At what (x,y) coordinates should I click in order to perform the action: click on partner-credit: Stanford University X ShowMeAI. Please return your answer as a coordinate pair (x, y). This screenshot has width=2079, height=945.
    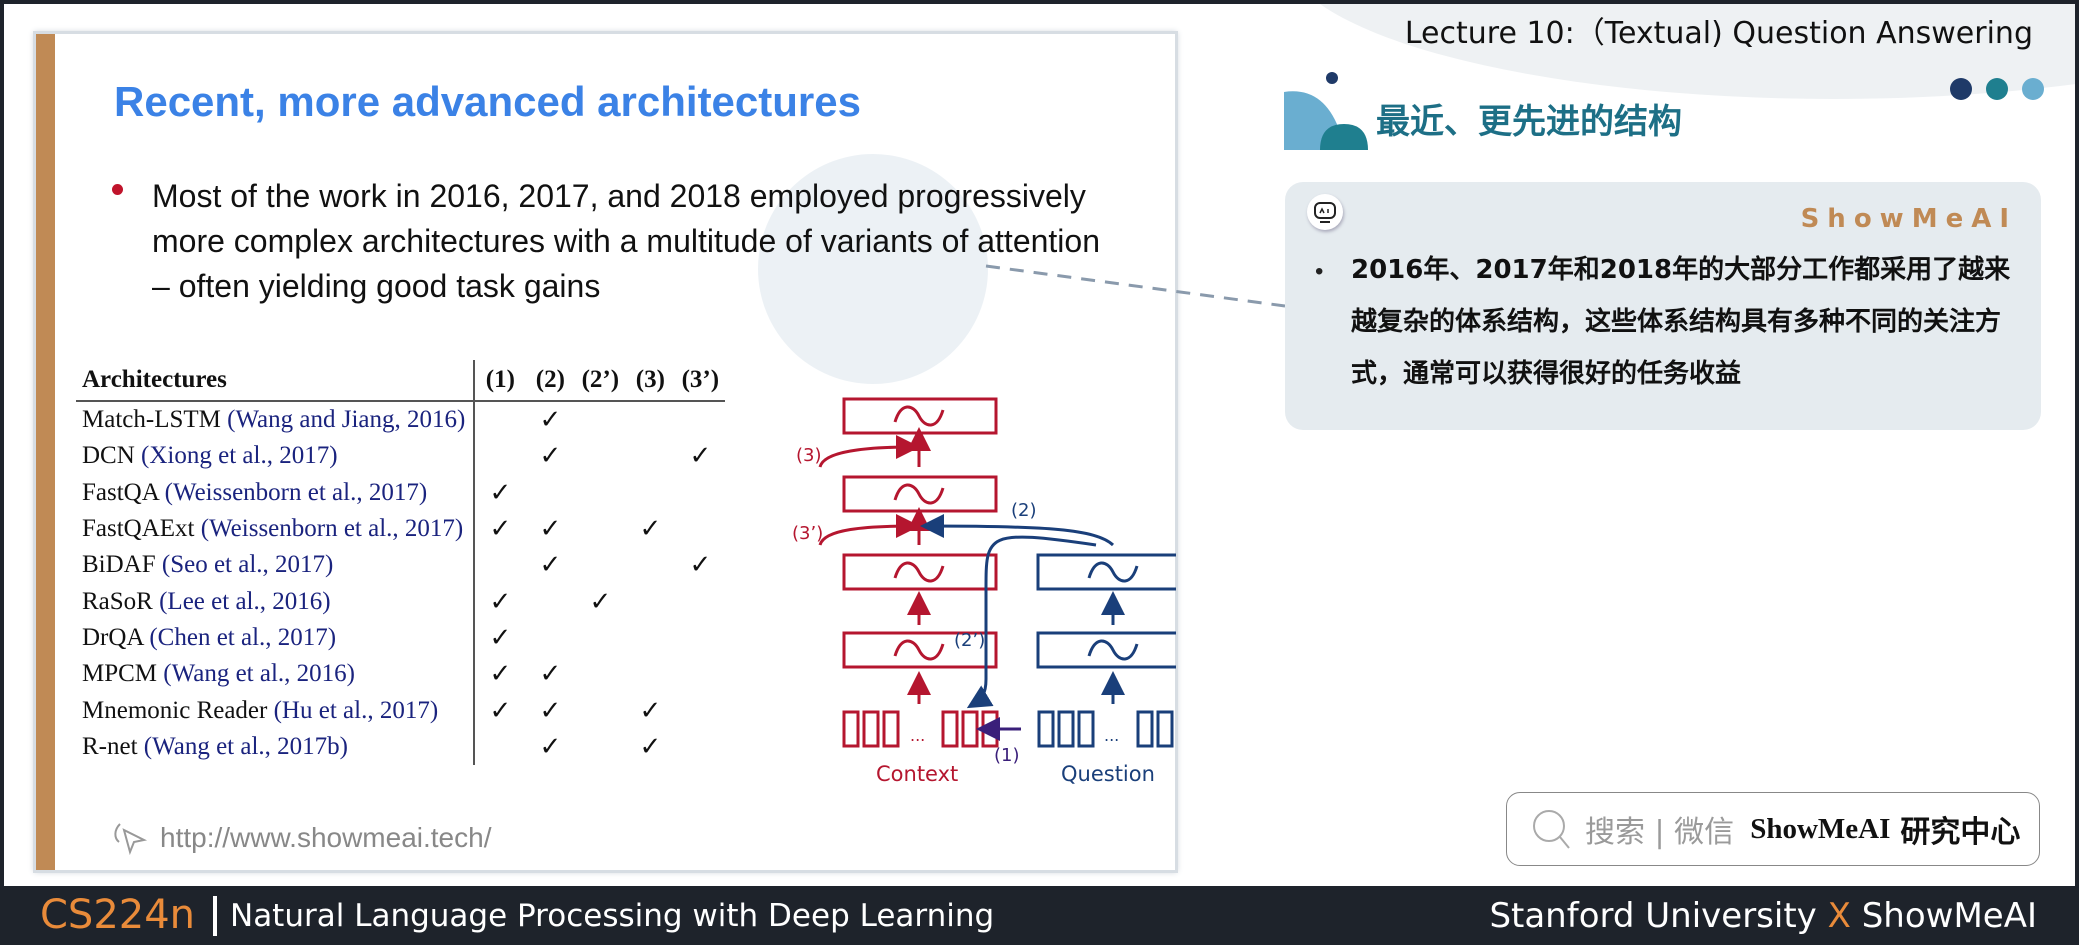
    Looking at the image, I should click on (1763, 916).